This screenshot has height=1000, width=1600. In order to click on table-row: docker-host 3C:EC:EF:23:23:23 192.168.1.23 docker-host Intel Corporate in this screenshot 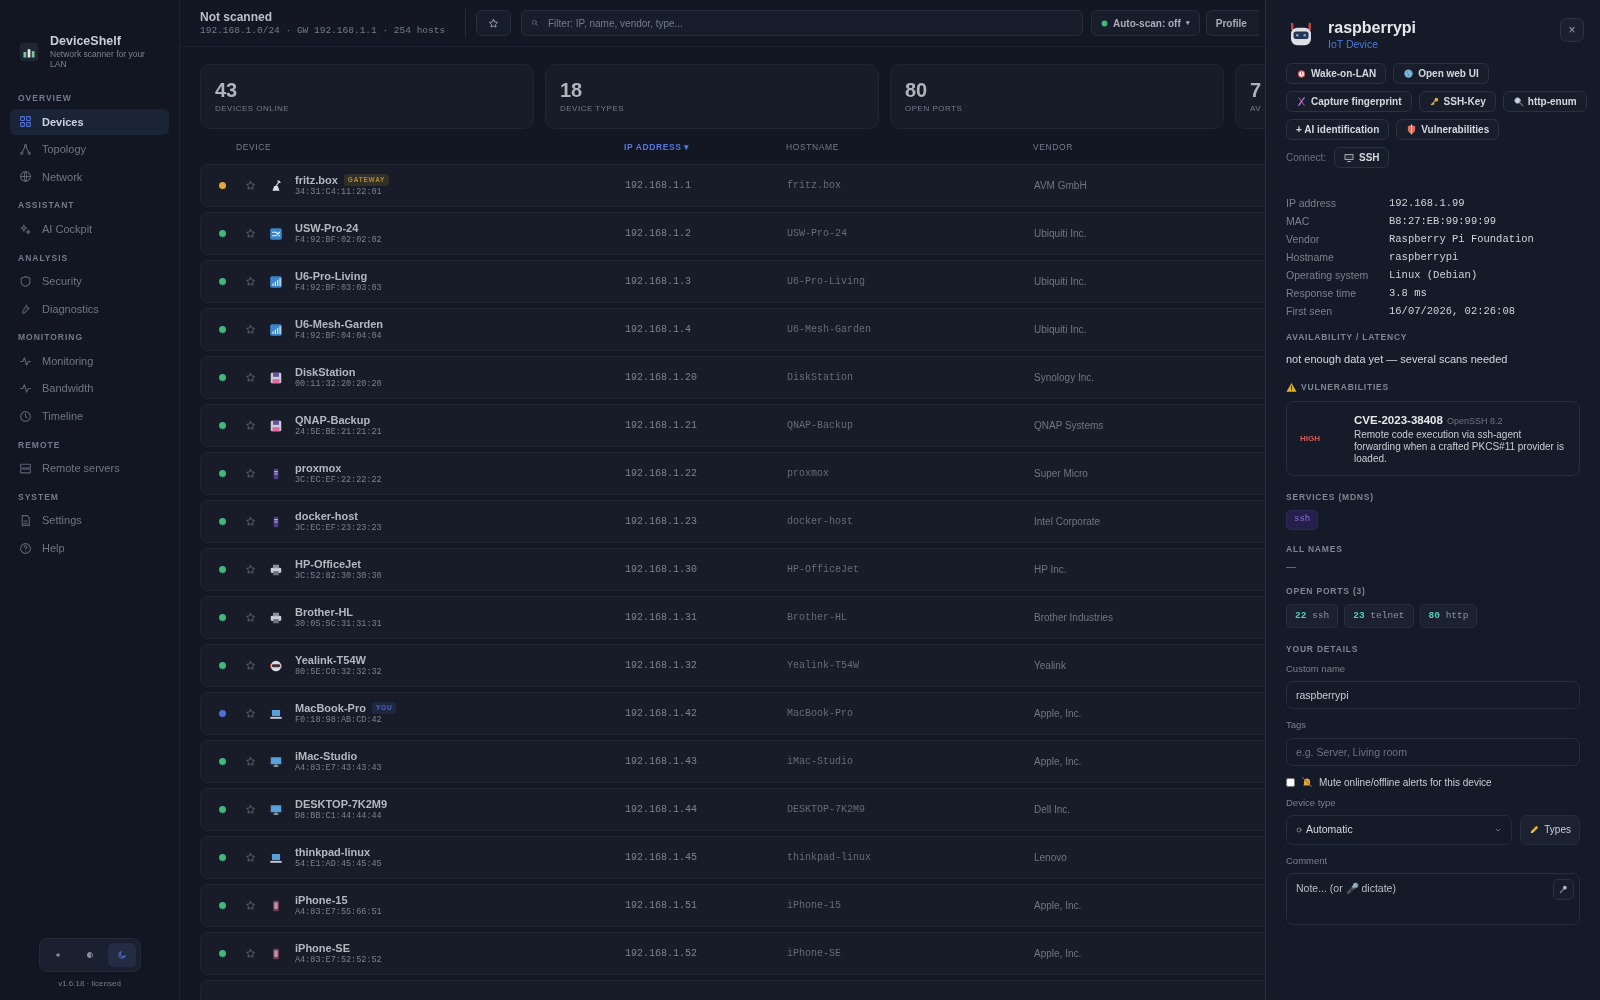, I will do `click(732, 521)`.